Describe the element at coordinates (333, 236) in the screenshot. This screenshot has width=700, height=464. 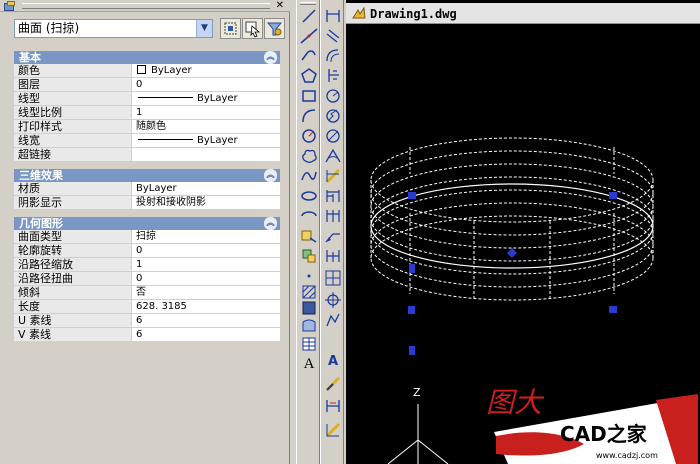
I see `qleader-icon` at that location.